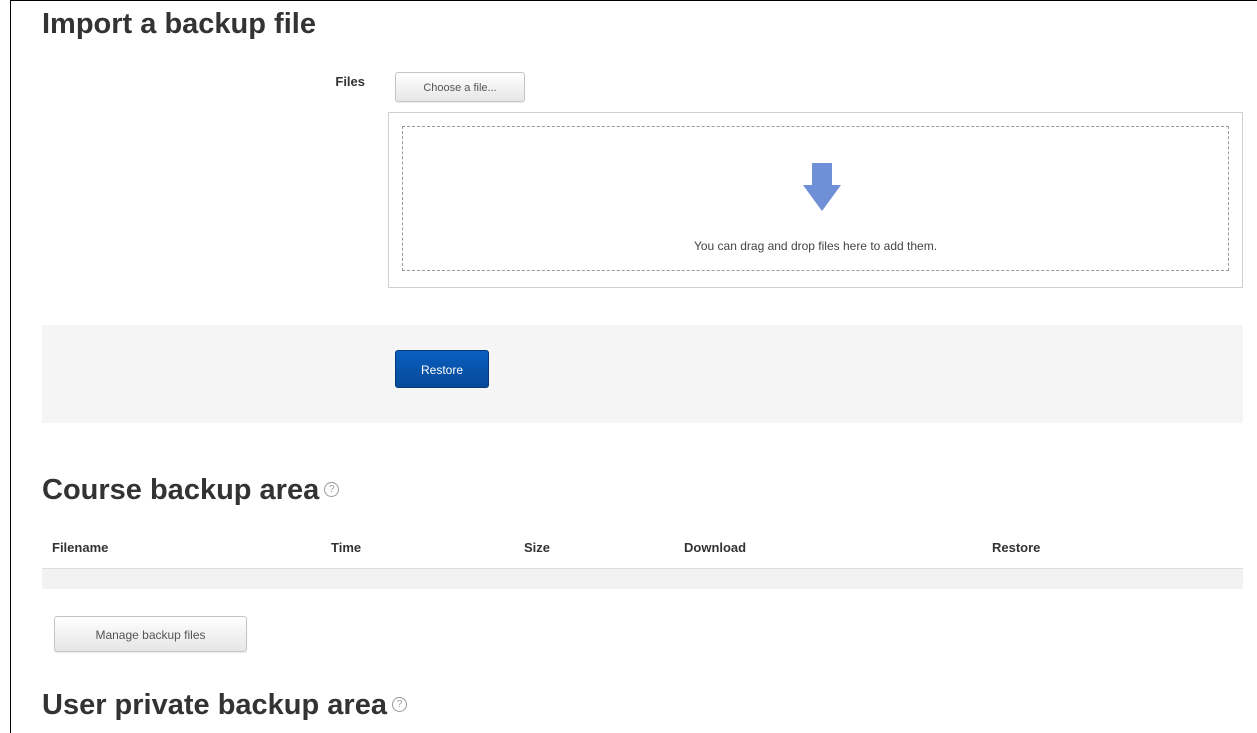 The image size is (1257, 733). What do you see at coordinates (442, 369) in the screenshot?
I see `restore-button: Restore` at bounding box center [442, 369].